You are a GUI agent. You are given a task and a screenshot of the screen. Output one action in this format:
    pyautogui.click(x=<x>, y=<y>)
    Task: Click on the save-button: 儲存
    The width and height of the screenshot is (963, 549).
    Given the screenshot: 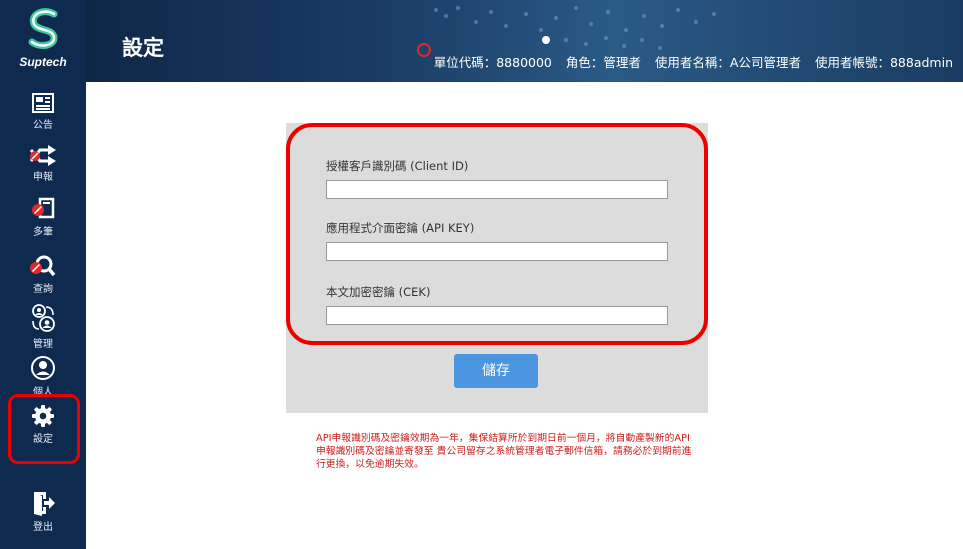 What is the action you would take?
    pyautogui.click(x=496, y=371)
    